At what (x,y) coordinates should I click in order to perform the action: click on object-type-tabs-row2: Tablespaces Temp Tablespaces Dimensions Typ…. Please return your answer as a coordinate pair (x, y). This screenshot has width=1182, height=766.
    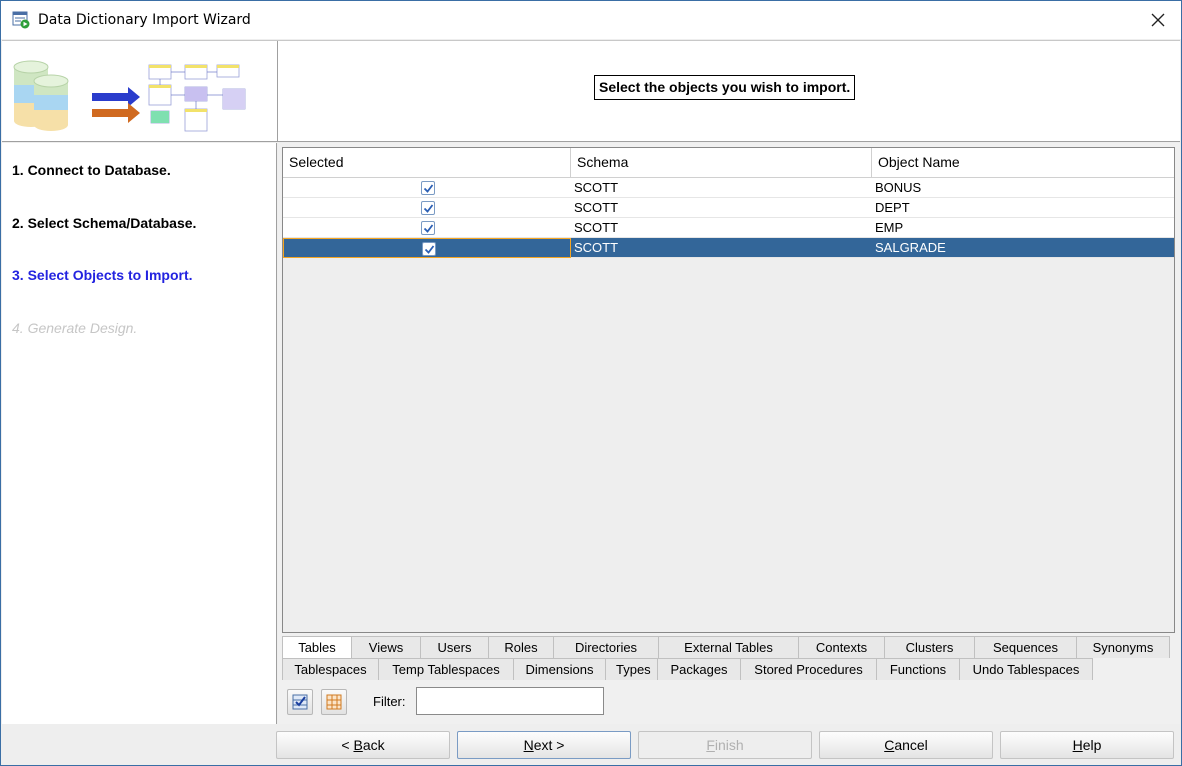
    Looking at the image, I should click on (687, 669).